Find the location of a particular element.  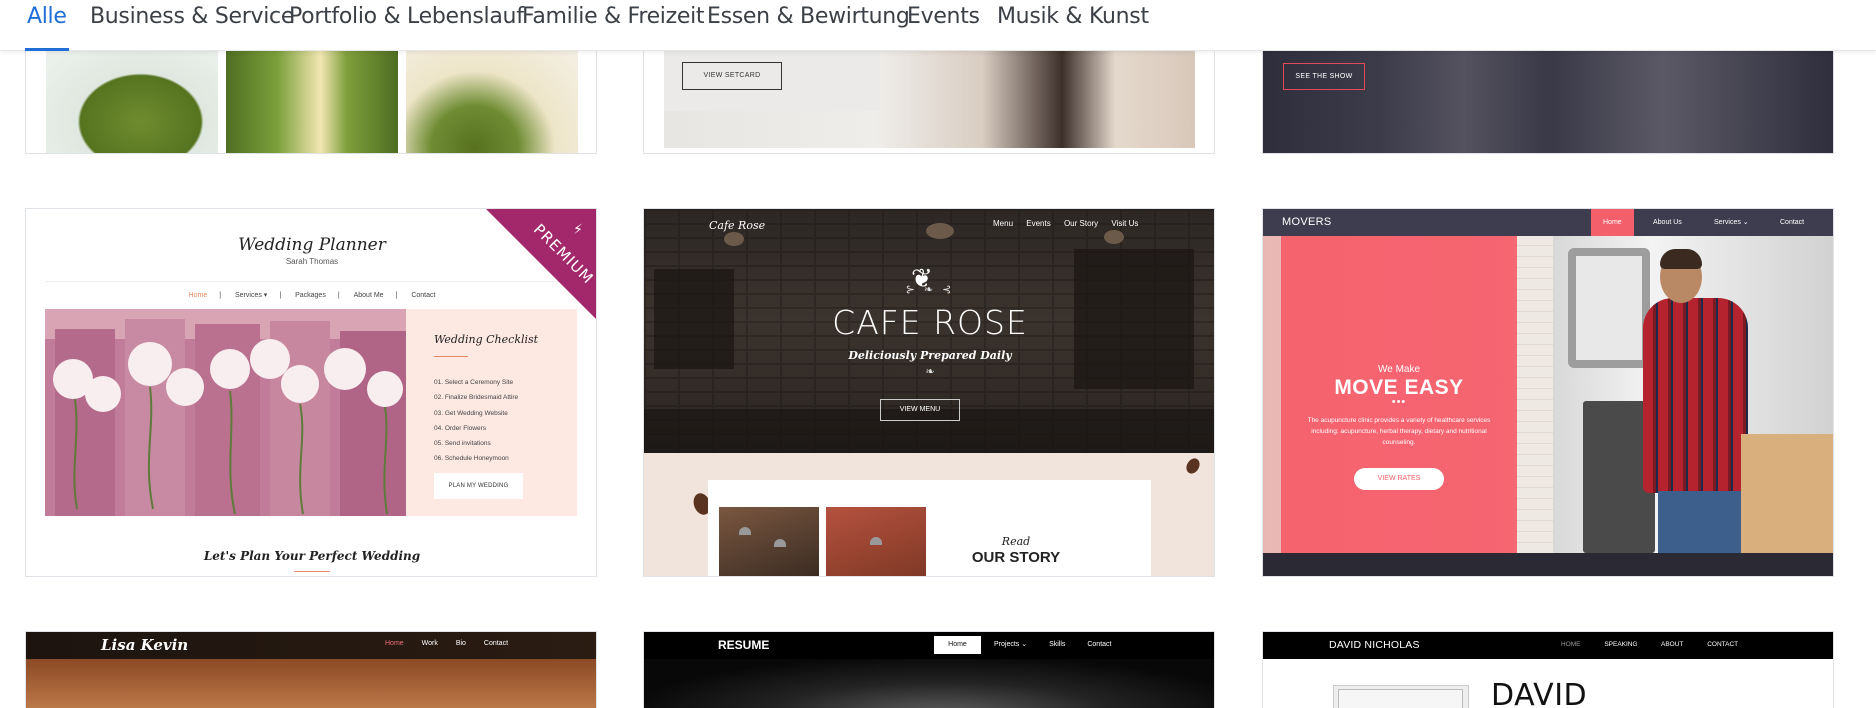

tab-portfolio-lebenslauf: Portfolio & Lebenslauf is located at coordinates (406, 27).